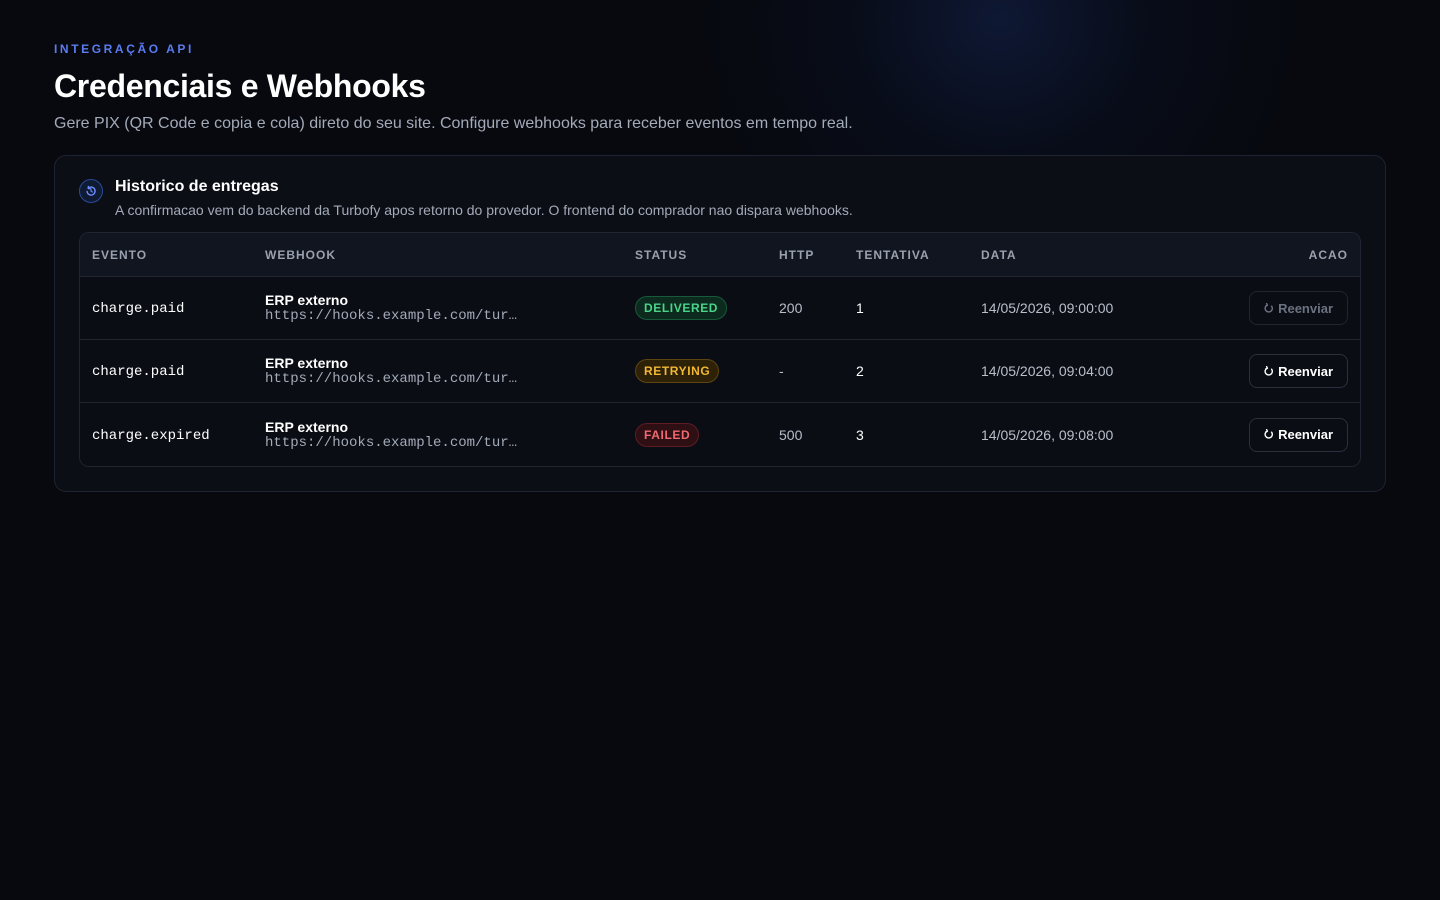  I want to click on column-header-status: STATUS, so click(661, 254).